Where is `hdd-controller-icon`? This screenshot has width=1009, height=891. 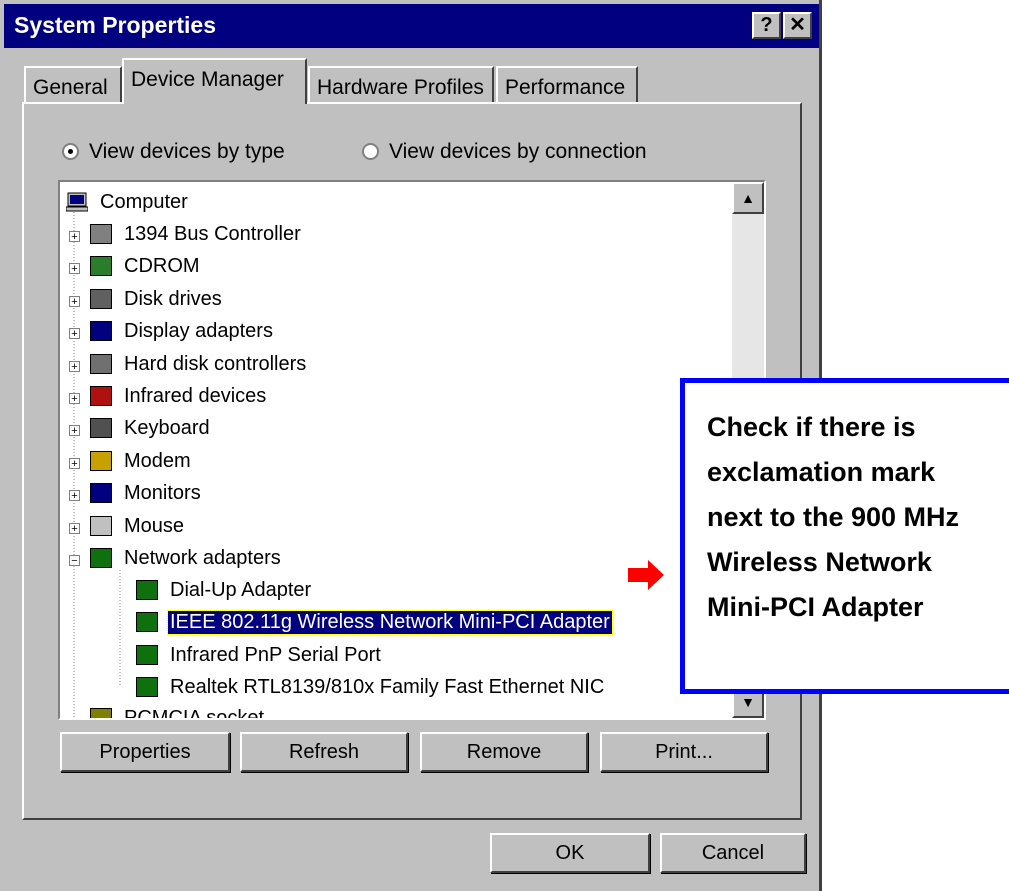 hdd-controller-icon is located at coordinates (101, 363).